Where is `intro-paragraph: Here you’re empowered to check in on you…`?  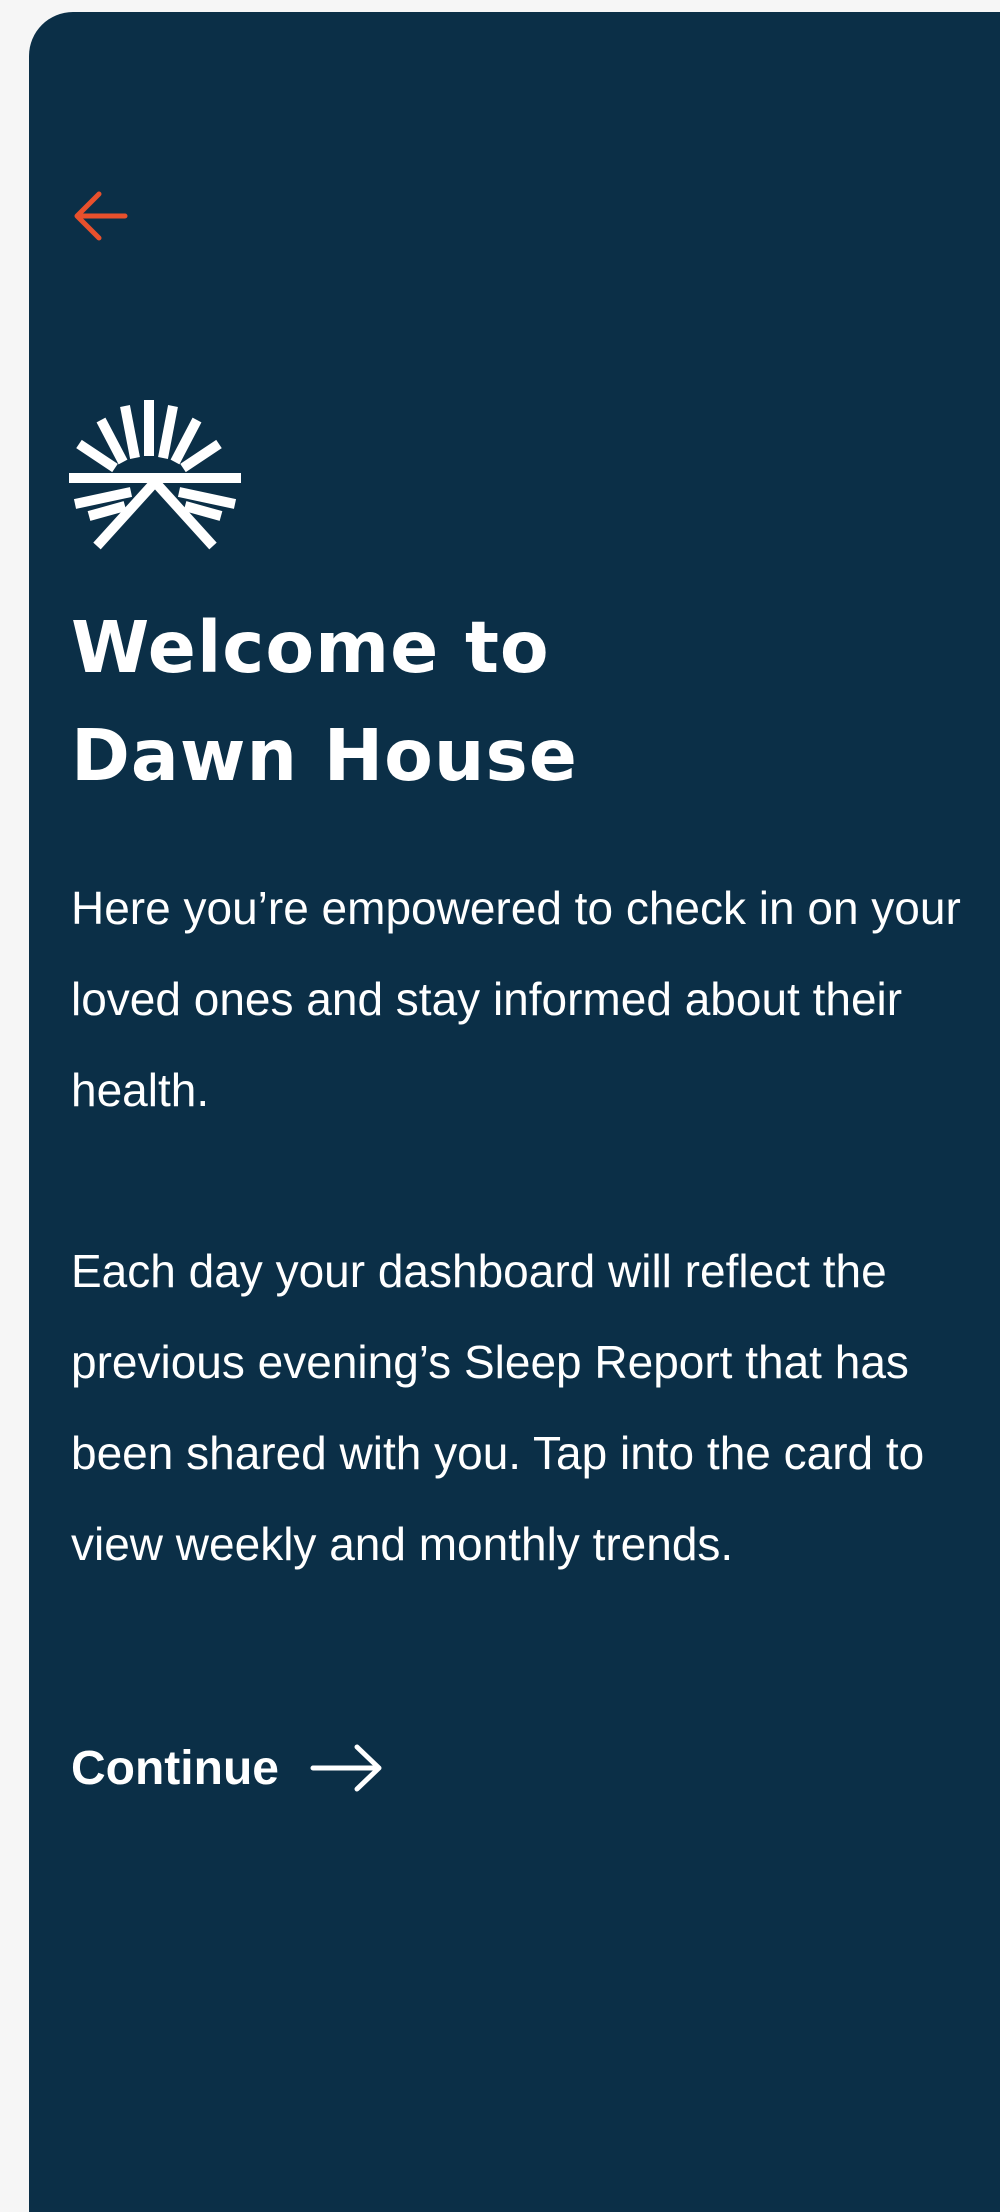
intro-paragraph: Here you’re empowered to check in on you… is located at coordinates (516, 999).